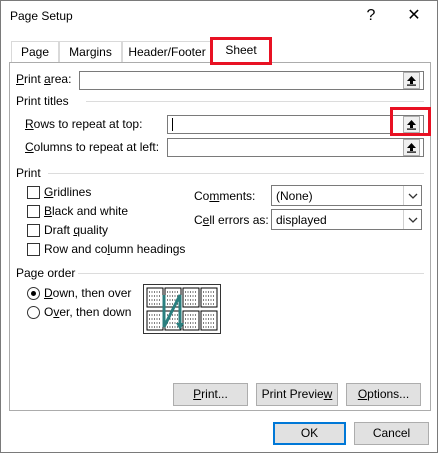 This screenshot has width=438, height=453. I want to click on row-column-headings-checkbox, so click(33, 249).